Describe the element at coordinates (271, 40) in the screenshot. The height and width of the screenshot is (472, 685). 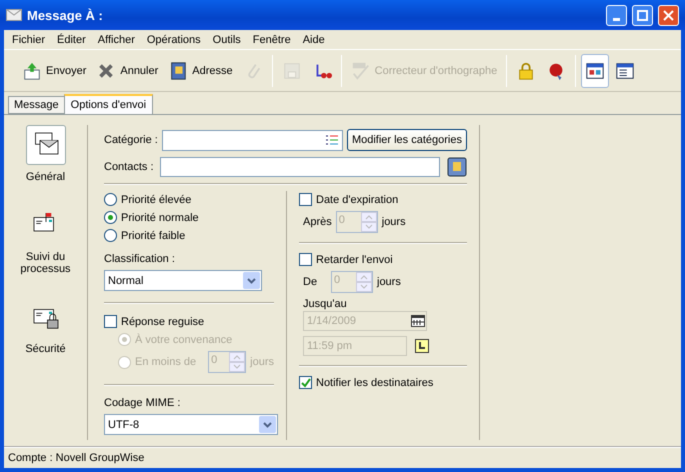
I see `menu-item: Fenêtre` at that location.